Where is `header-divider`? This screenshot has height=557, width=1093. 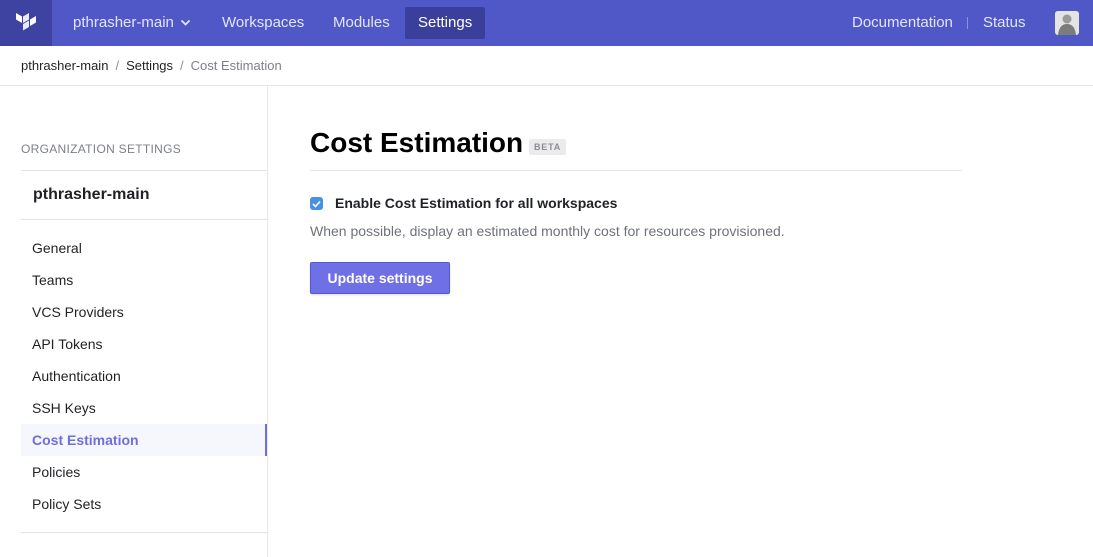
header-divider is located at coordinates (546, 85).